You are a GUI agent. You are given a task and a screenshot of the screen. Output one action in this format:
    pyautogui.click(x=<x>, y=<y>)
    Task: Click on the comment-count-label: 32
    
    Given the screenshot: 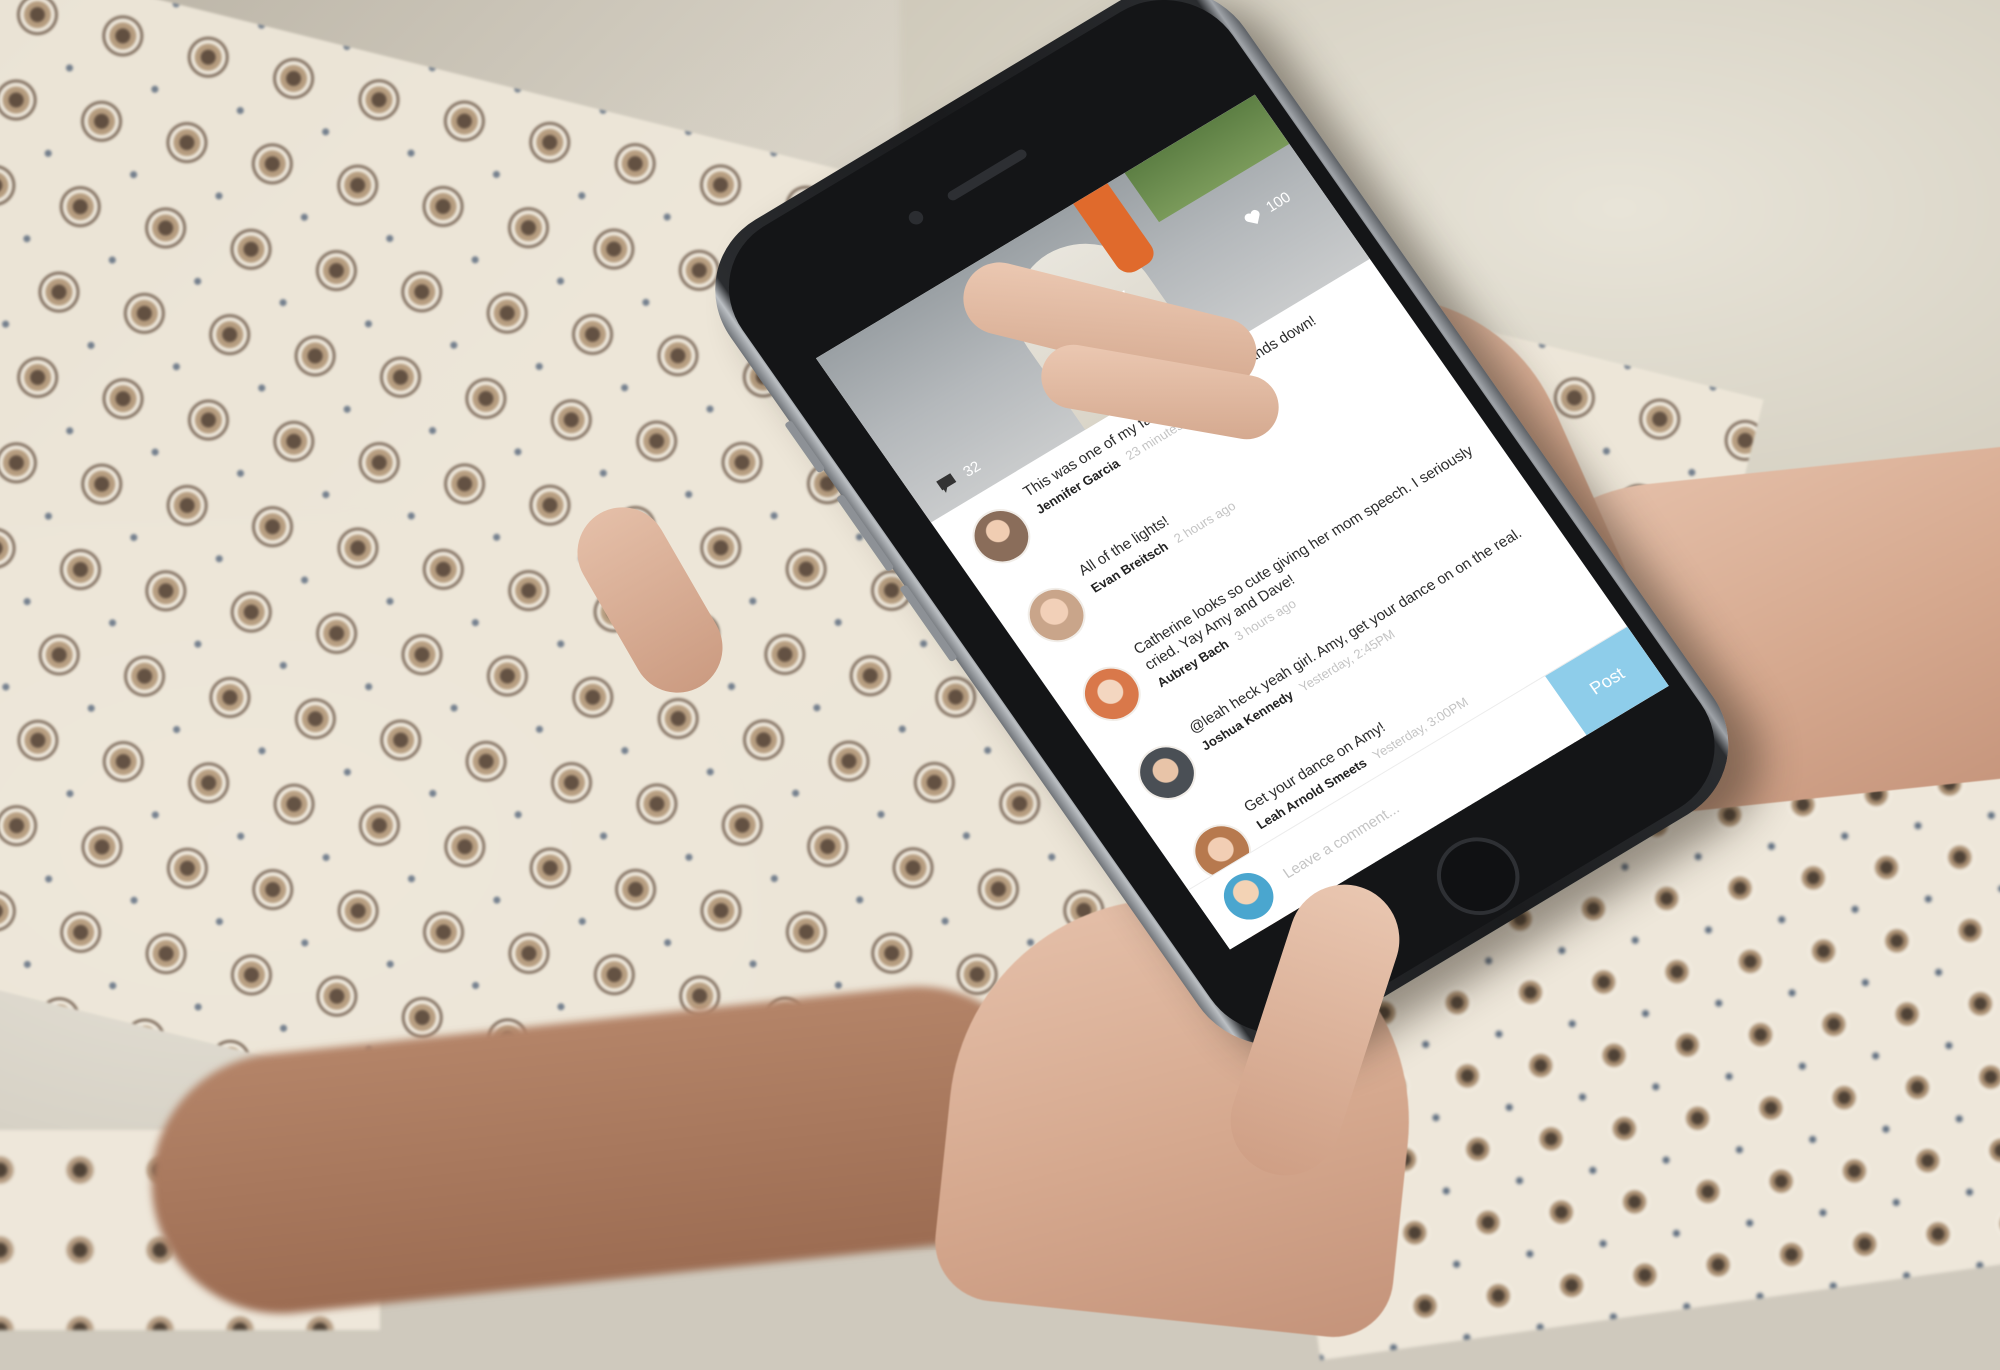 What is the action you would take?
    pyautogui.click(x=971, y=469)
    